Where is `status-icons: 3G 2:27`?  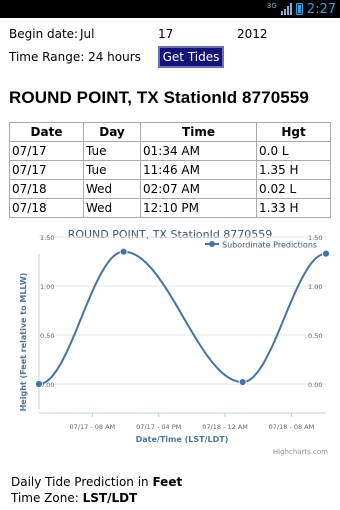 status-icons: 3G 2:27 is located at coordinates (301, 9).